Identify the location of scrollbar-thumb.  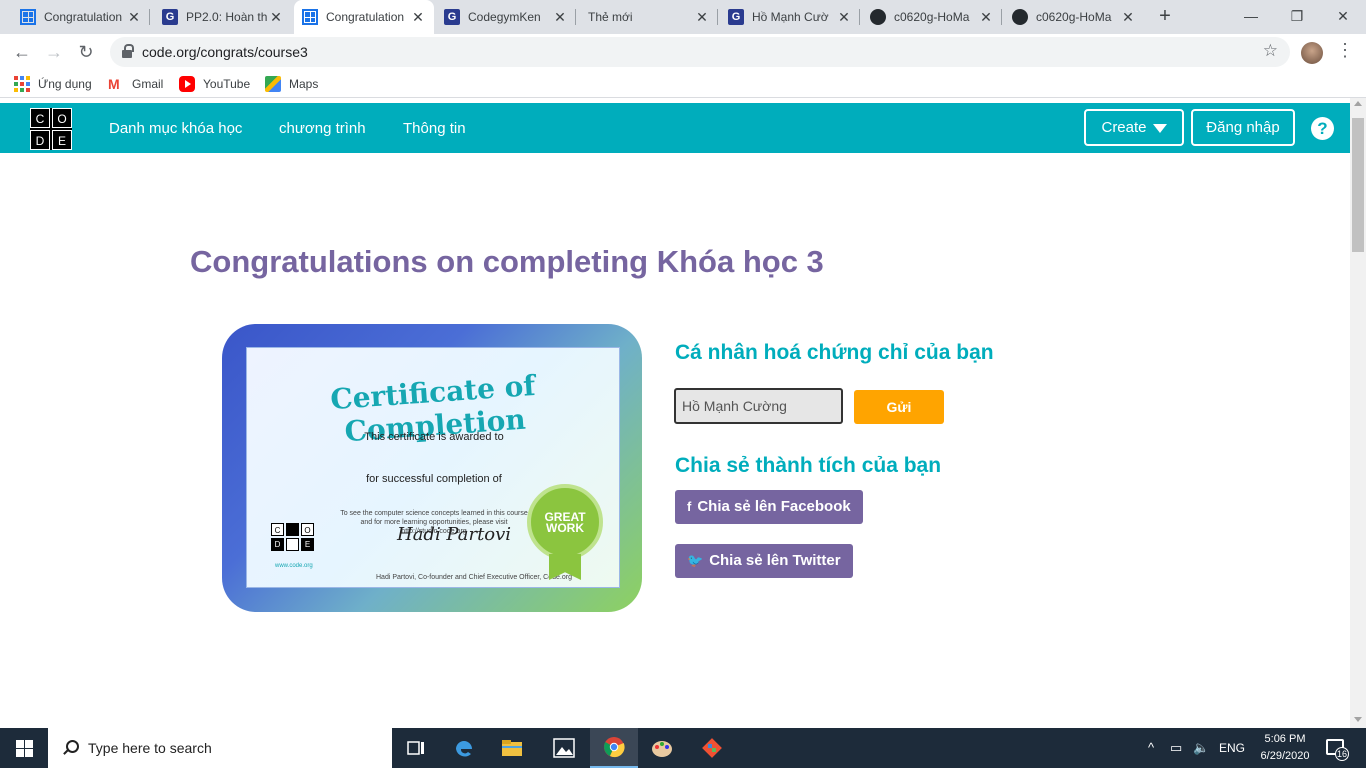
(1358, 185).